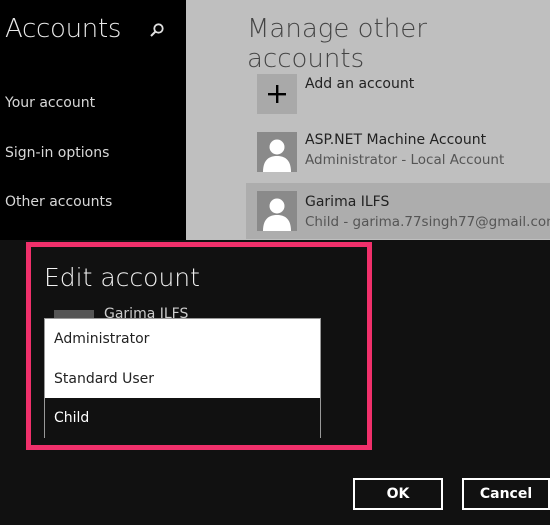 Image resolution: width=550 pixels, height=525 pixels. Describe the element at coordinates (157, 30) in the screenshot. I see `search-icon` at that location.